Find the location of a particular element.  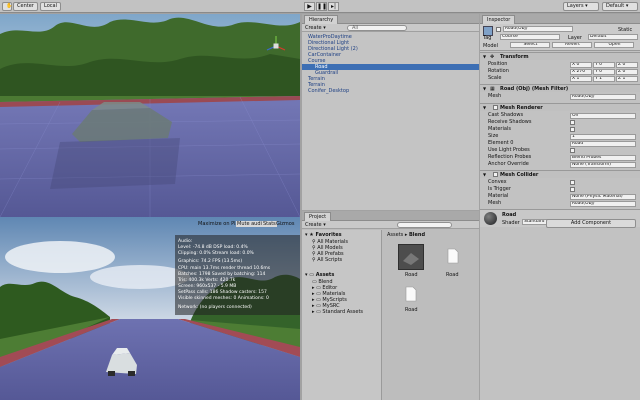

mesh-renderer-row-label: Materials is located at coordinates (499, 129).